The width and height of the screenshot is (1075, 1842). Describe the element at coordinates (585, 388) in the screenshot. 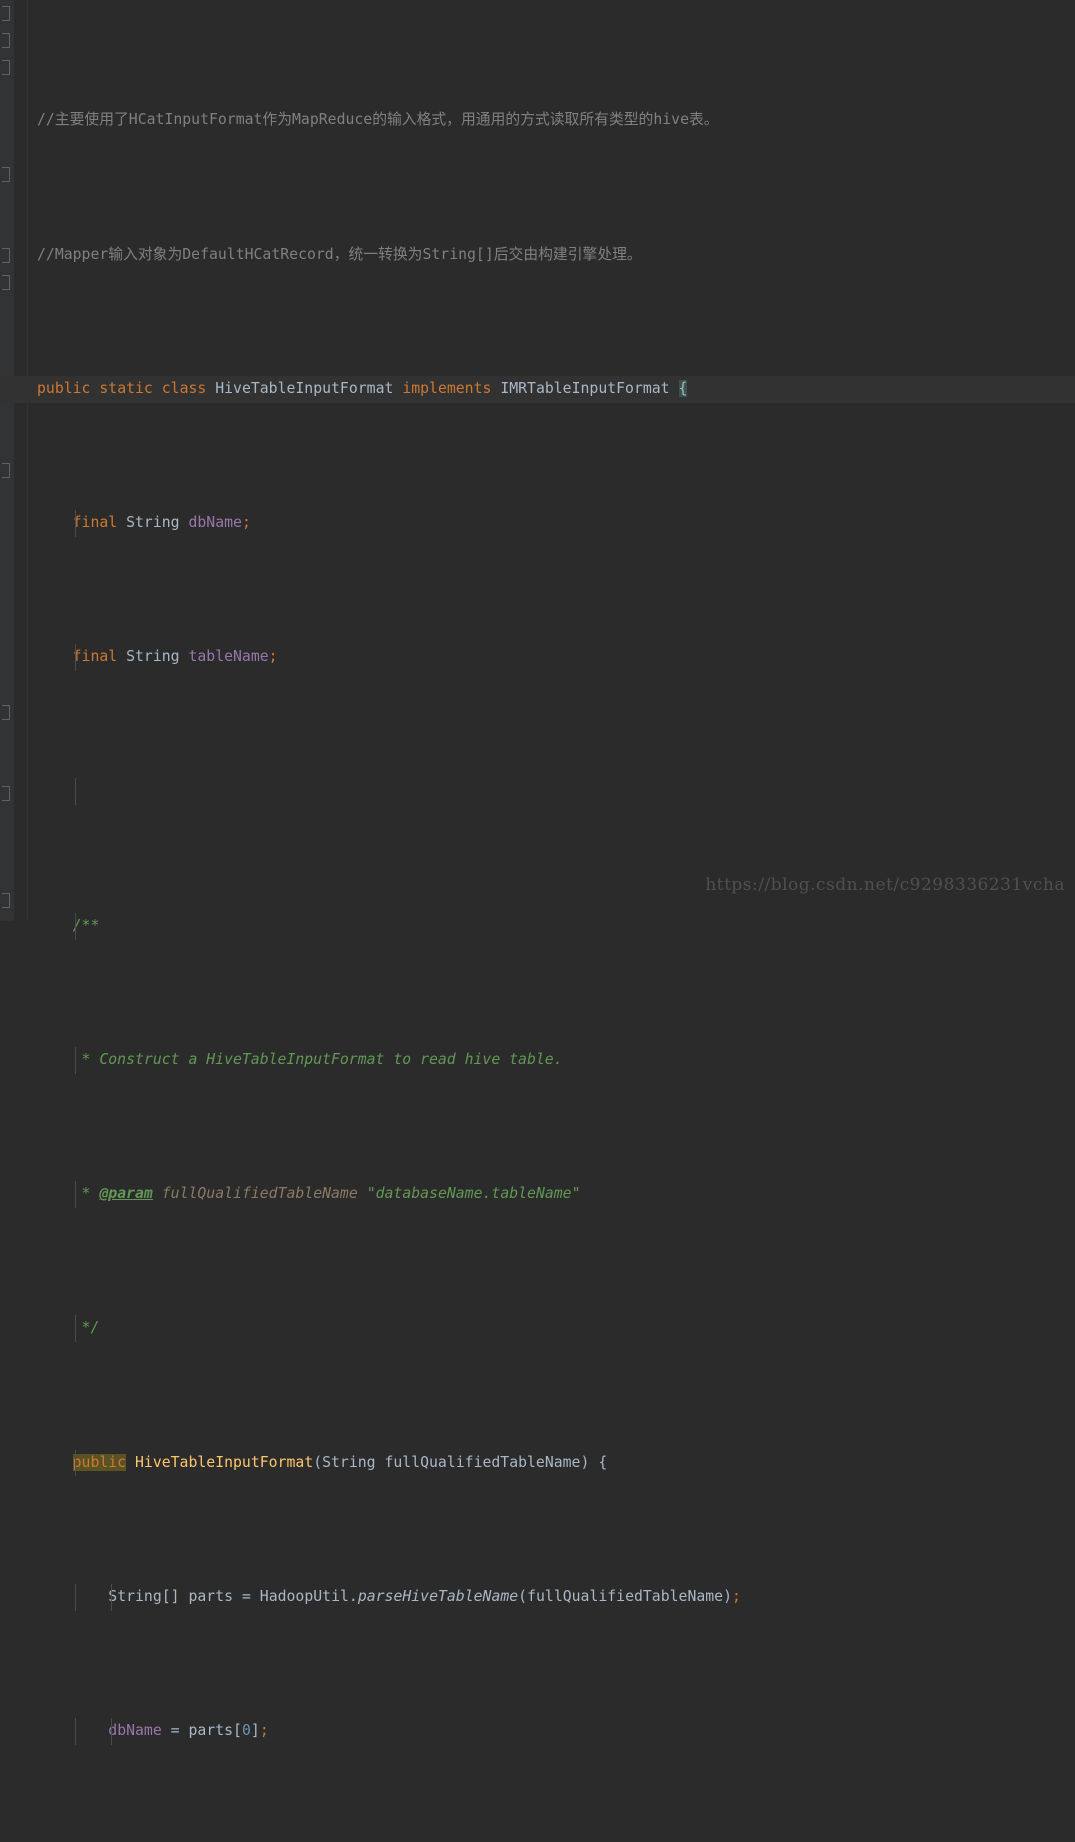

I see `interface-name: IMRTableInputFormat` at that location.